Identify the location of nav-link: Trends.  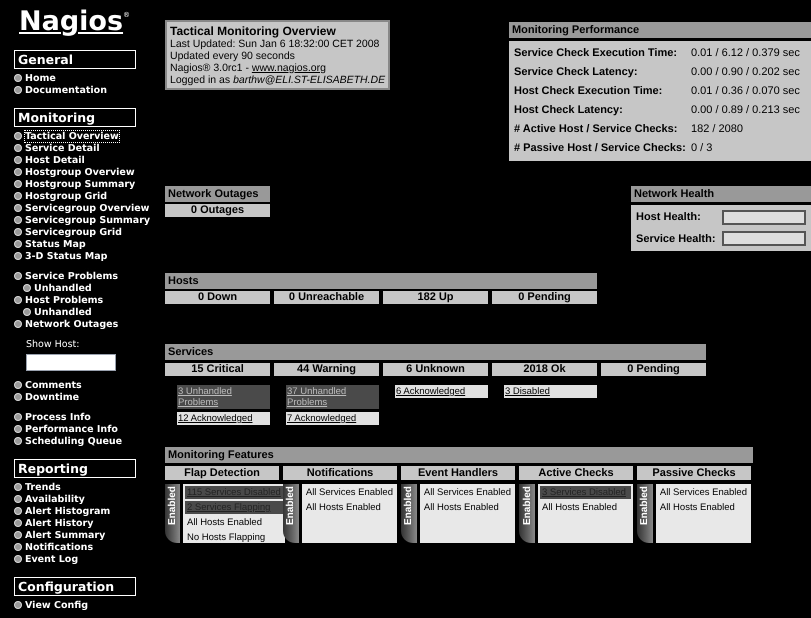
(43, 487).